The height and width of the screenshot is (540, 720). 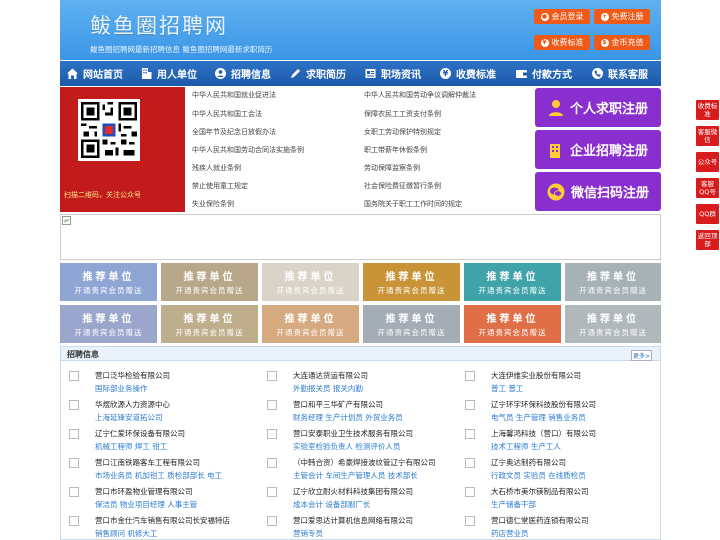 What do you see at coordinates (330, 375) in the screenshot?
I see `company-name: 大连通达货运有限公司` at bounding box center [330, 375].